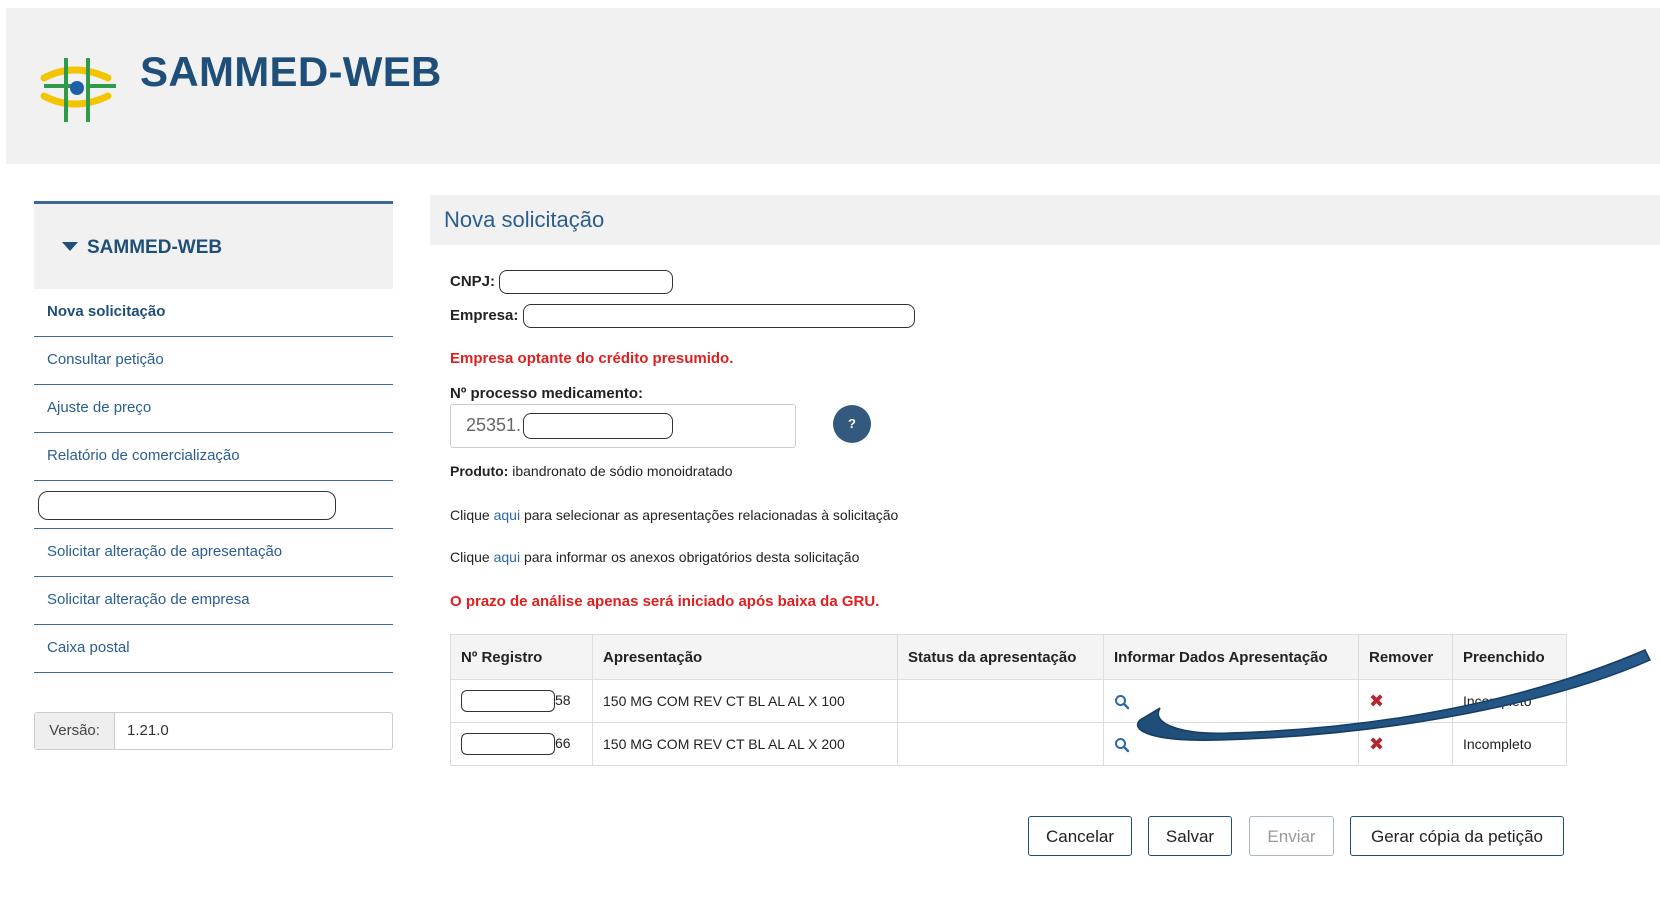 This screenshot has width=1660, height=906. Describe the element at coordinates (1190, 836) in the screenshot. I see `save-button: Salvar` at that location.